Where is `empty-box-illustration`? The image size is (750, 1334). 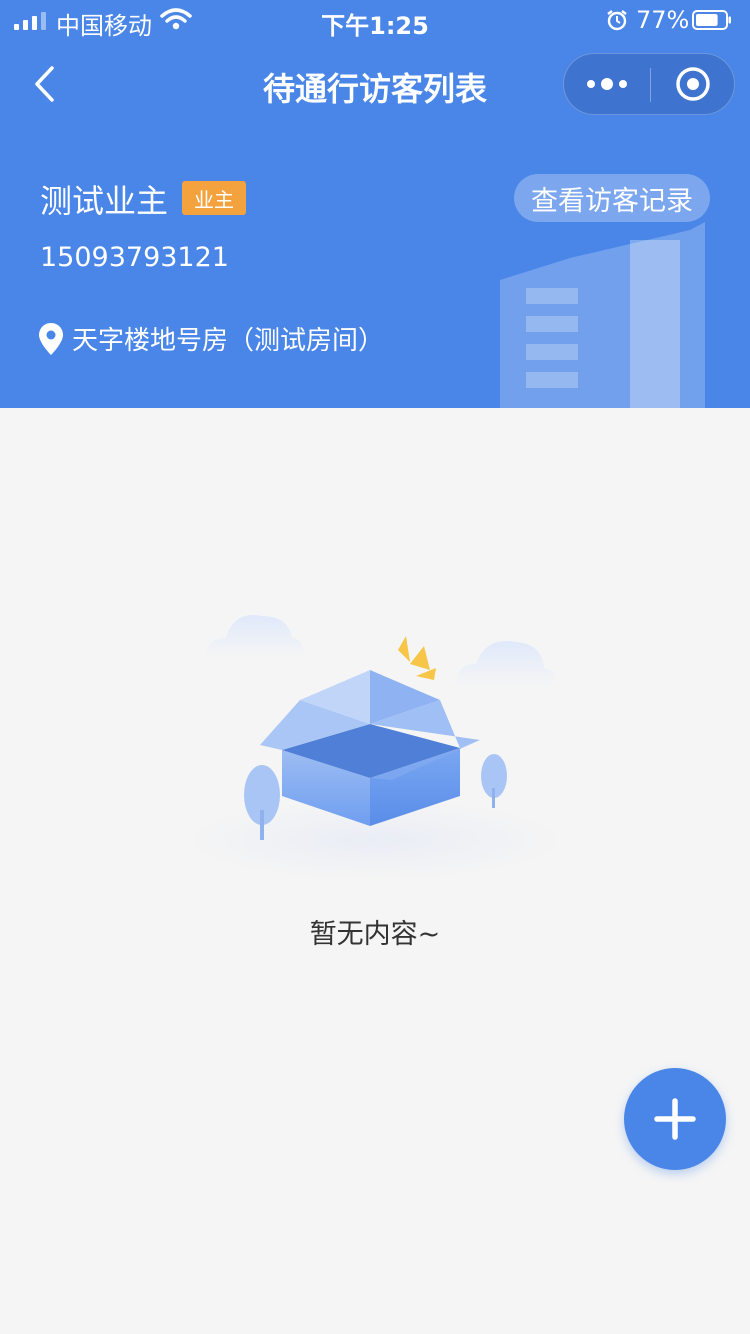
empty-box-illustration is located at coordinates (375, 747).